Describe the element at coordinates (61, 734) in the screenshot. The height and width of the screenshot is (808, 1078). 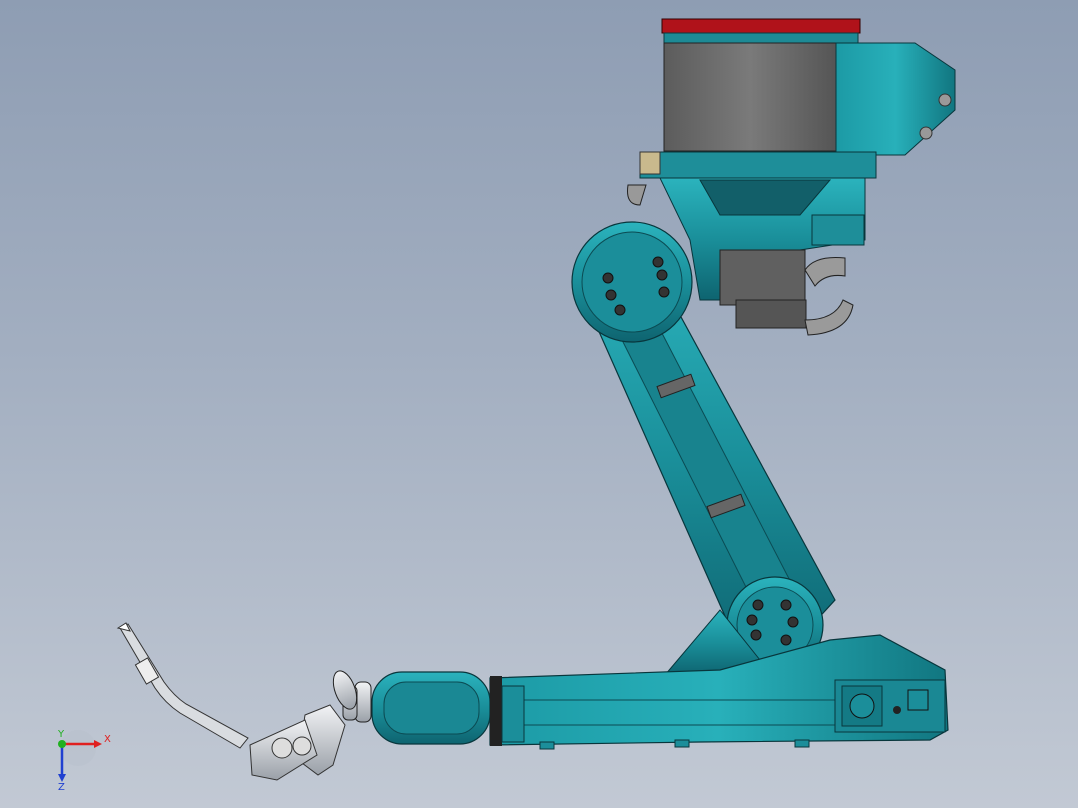
I see `y-axis-label: Y` at that location.